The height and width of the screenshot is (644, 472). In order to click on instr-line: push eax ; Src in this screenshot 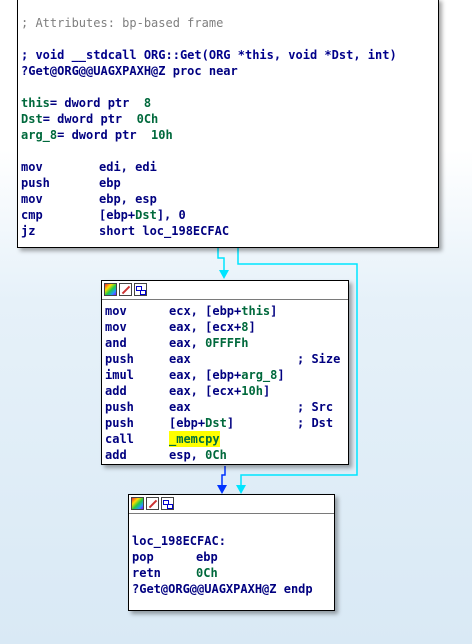, I will do `click(225, 407)`.